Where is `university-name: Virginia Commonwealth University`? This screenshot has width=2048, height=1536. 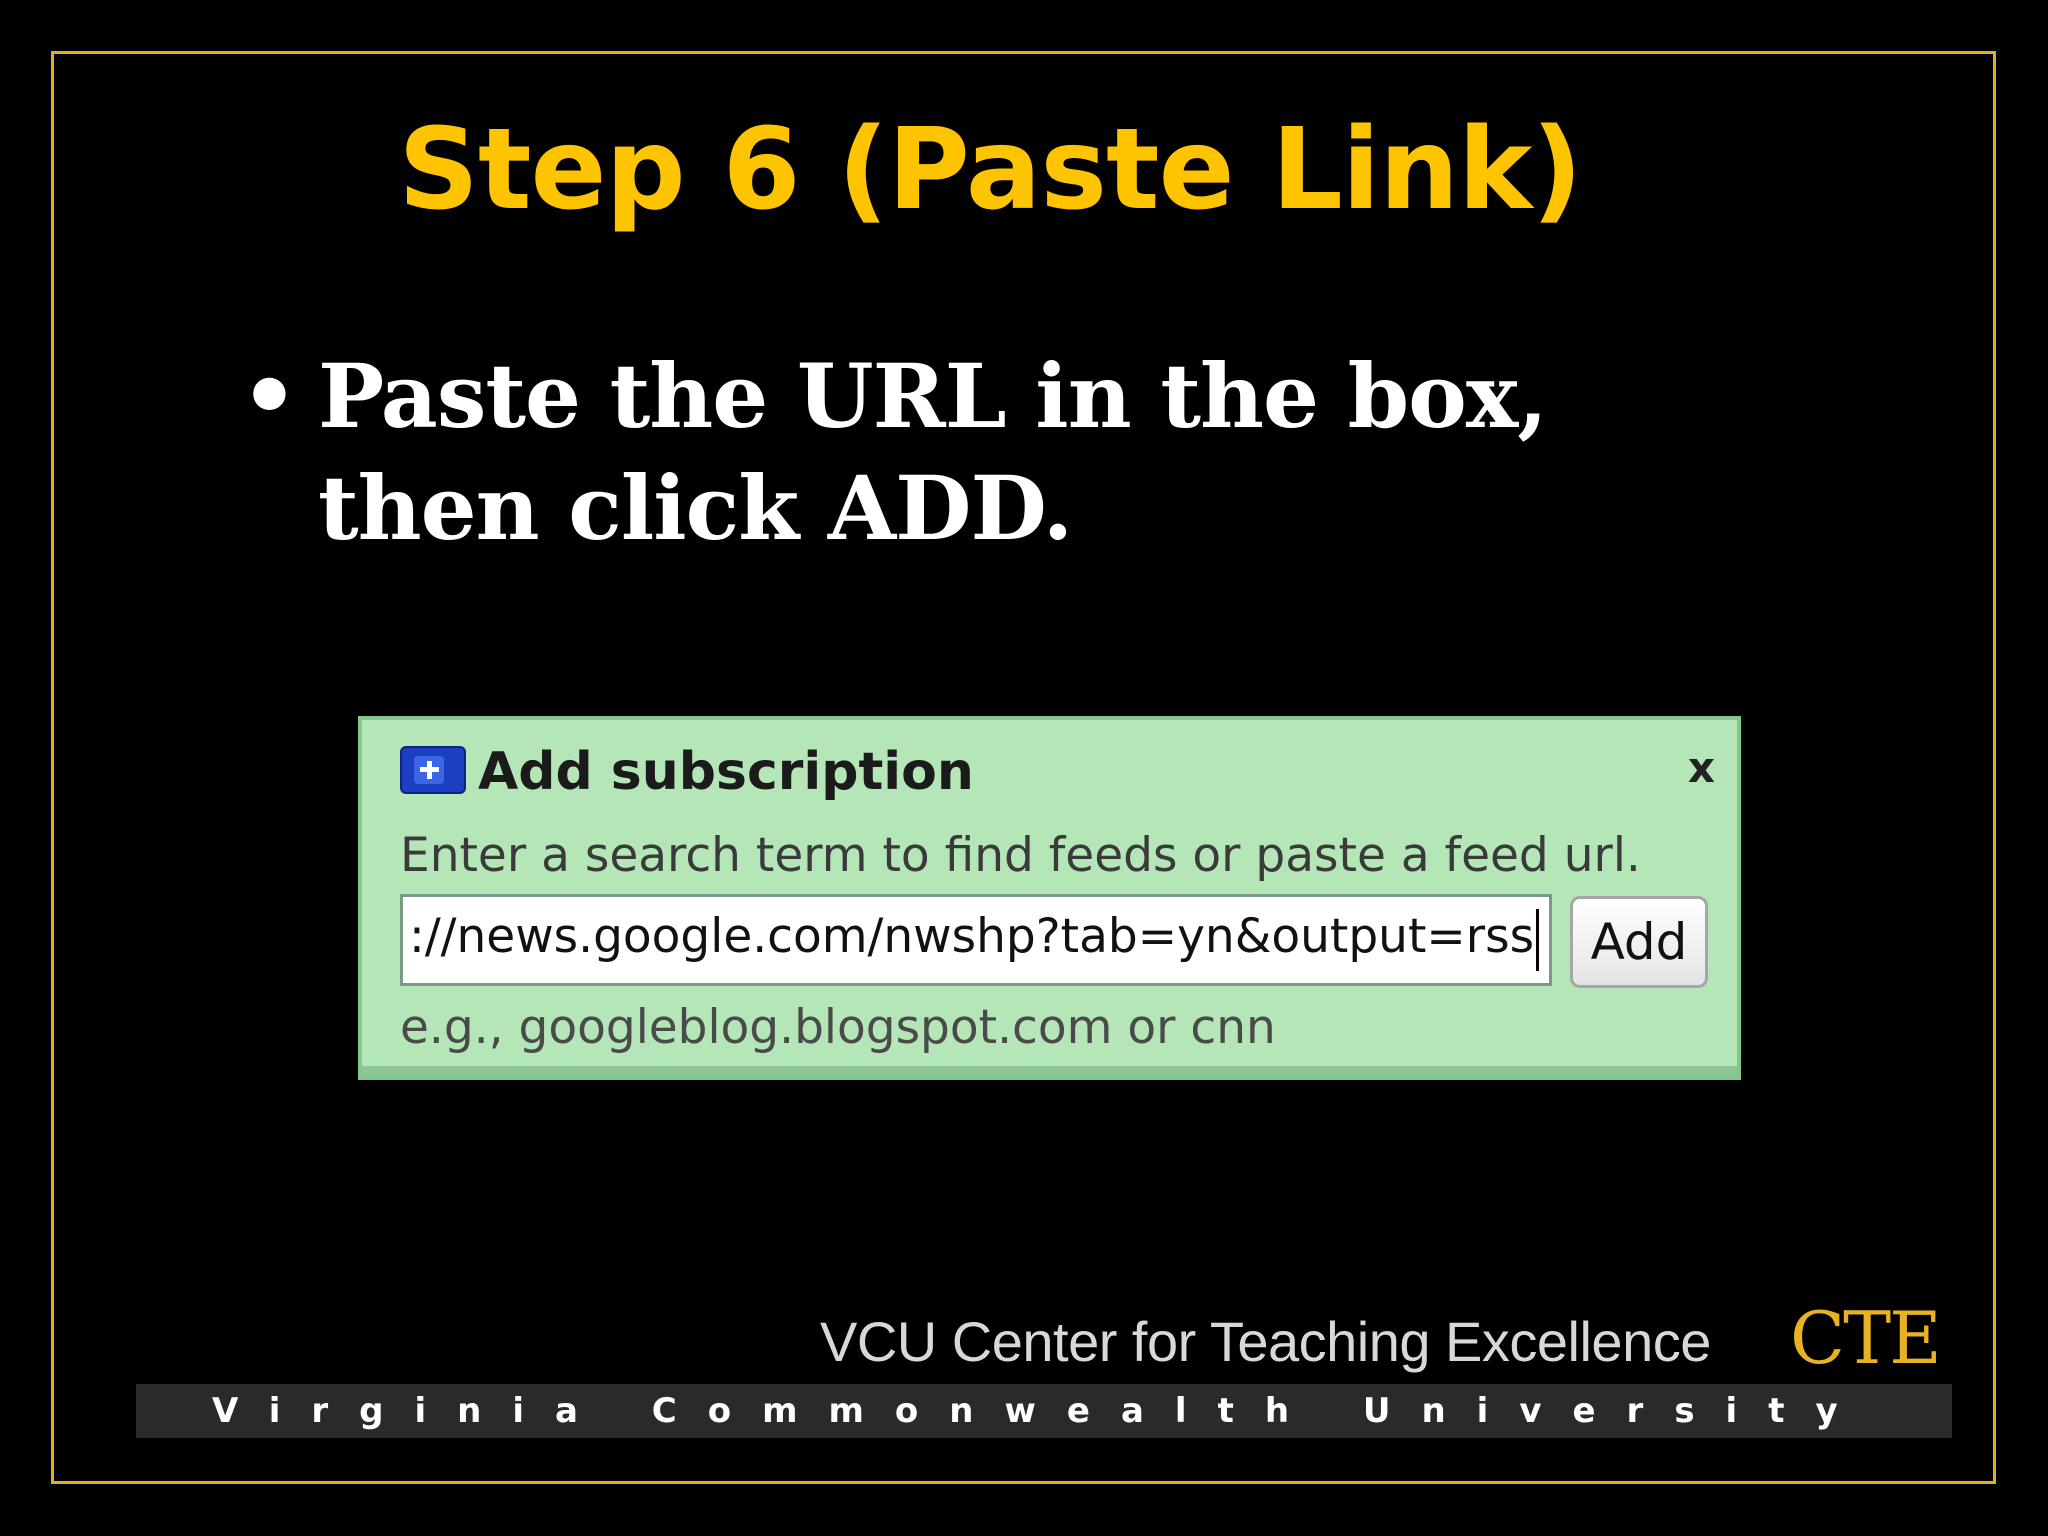
university-name: Virginia Commonwealth University is located at coordinates (1040, 1411).